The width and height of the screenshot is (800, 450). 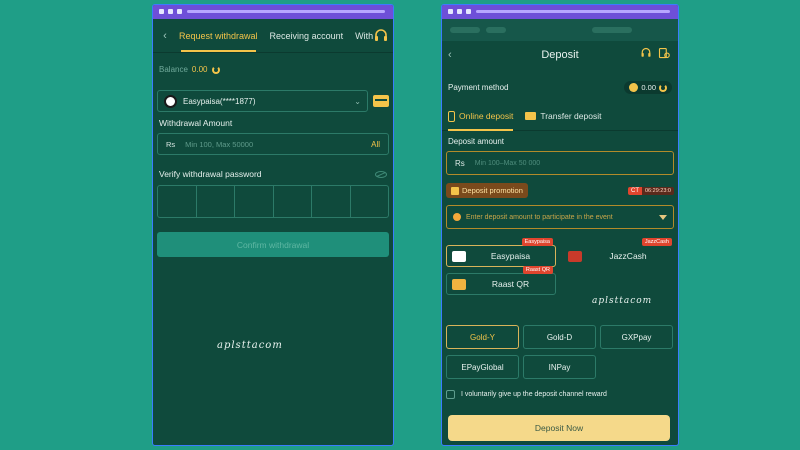 What do you see at coordinates (381, 101) in the screenshot?
I see `card-manage-icon` at bounding box center [381, 101].